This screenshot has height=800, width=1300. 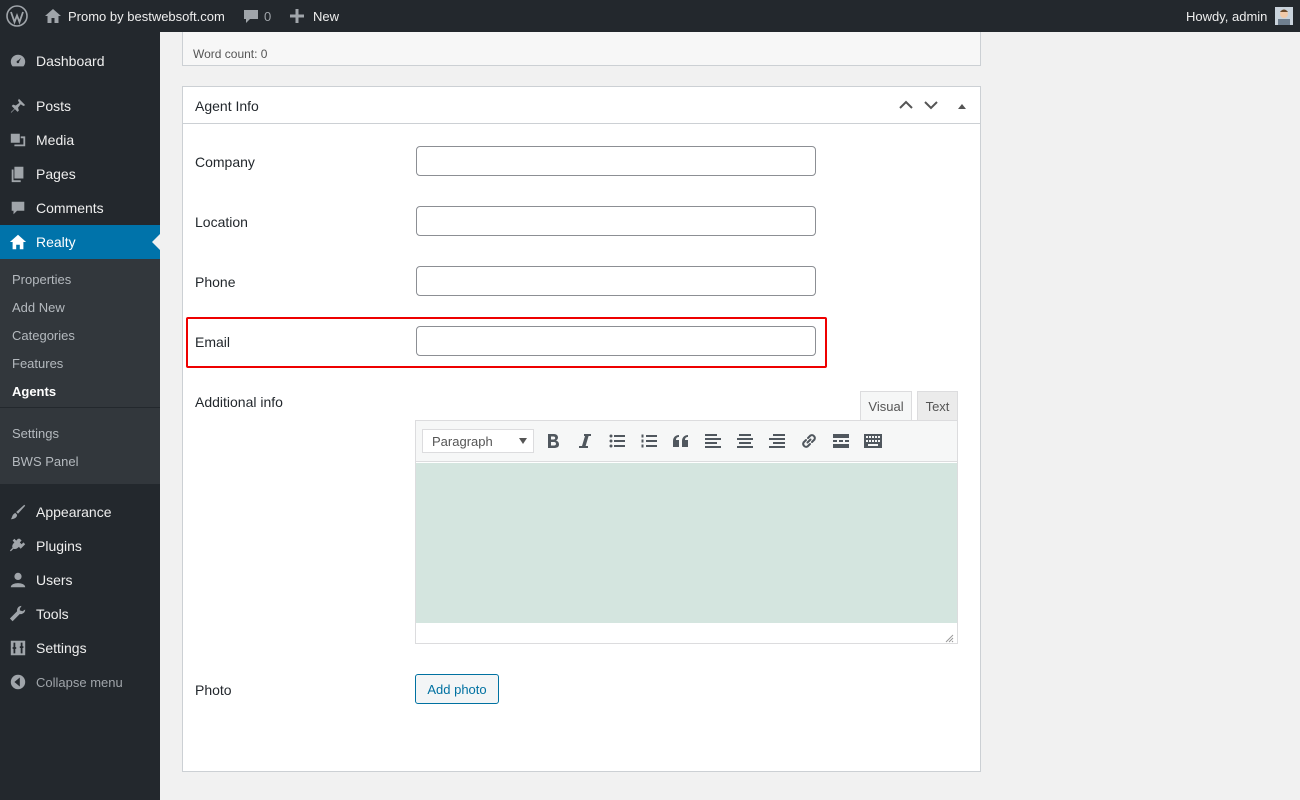 I want to click on menu-item-label: Users, so click(x=54, y=580).